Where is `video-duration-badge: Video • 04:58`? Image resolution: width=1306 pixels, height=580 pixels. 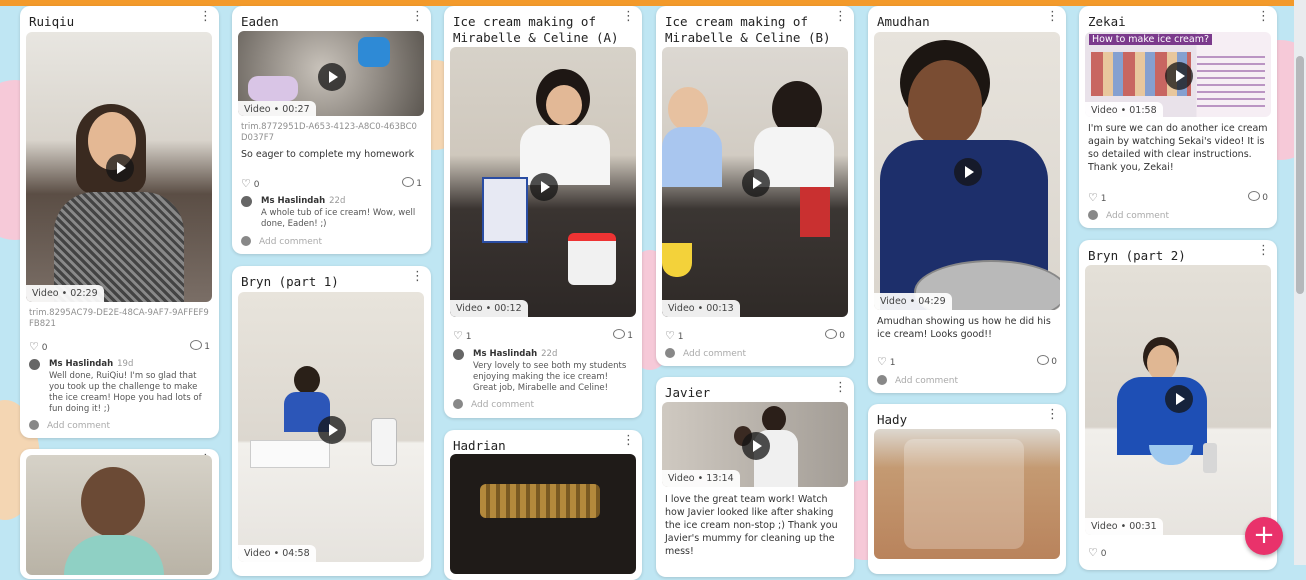 video-duration-badge: Video • 04:58 is located at coordinates (277, 553).